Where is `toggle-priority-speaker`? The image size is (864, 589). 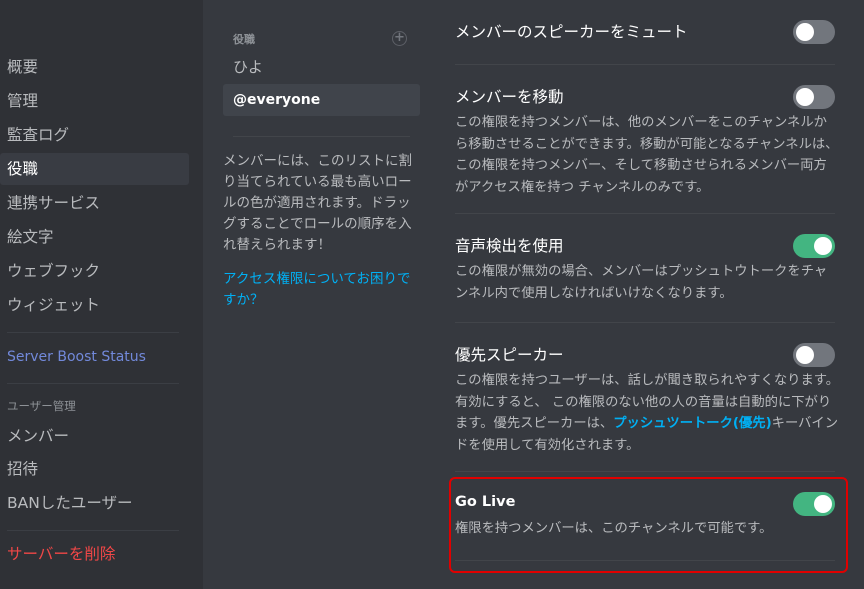 toggle-priority-speaker is located at coordinates (814, 355).